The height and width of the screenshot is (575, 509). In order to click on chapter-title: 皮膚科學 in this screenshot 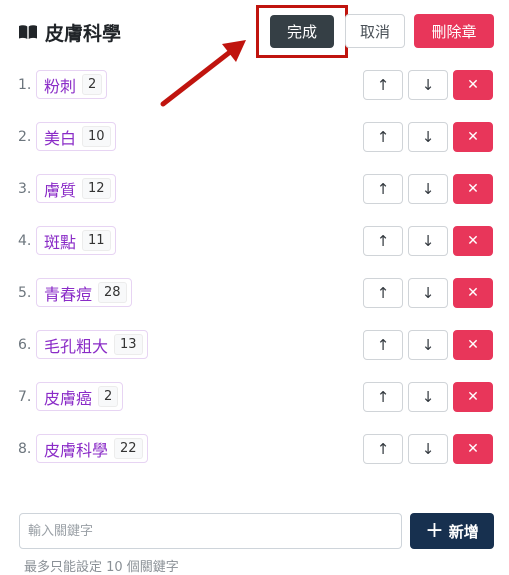, I will do `click(83, 33)`.